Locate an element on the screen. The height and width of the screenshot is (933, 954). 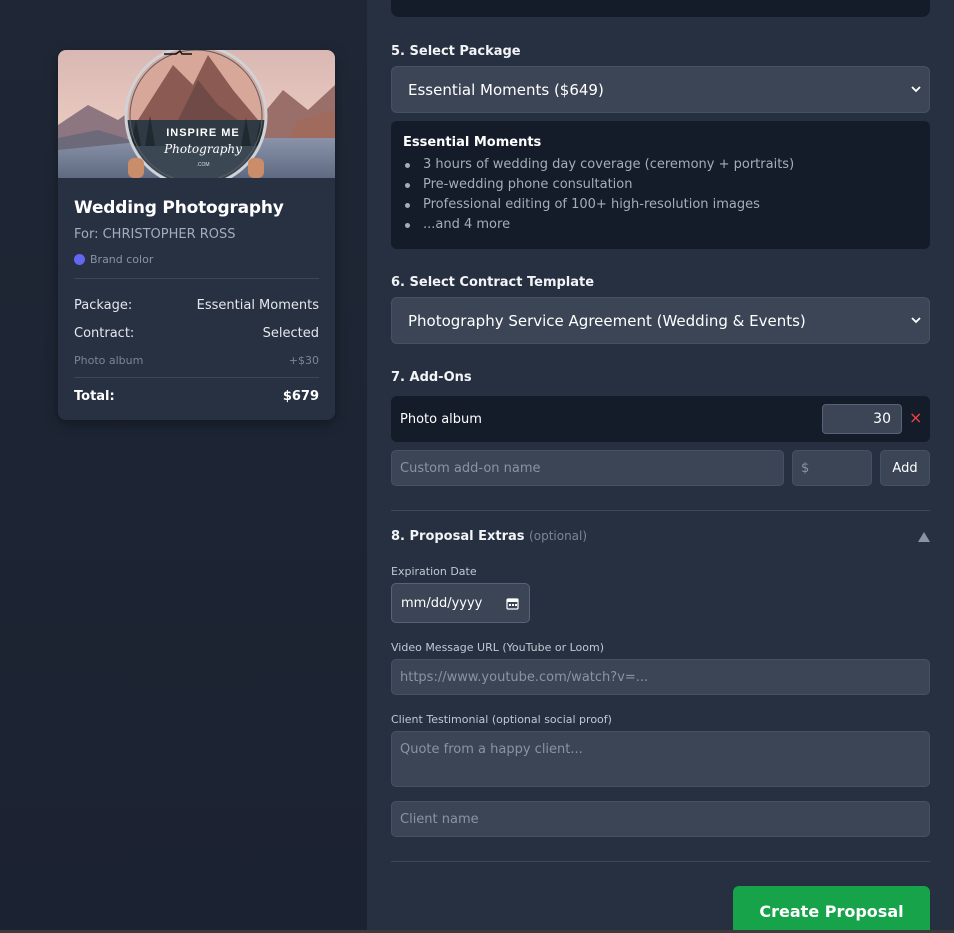
testimonial-client-name-input is located at coordinates (660, 819).